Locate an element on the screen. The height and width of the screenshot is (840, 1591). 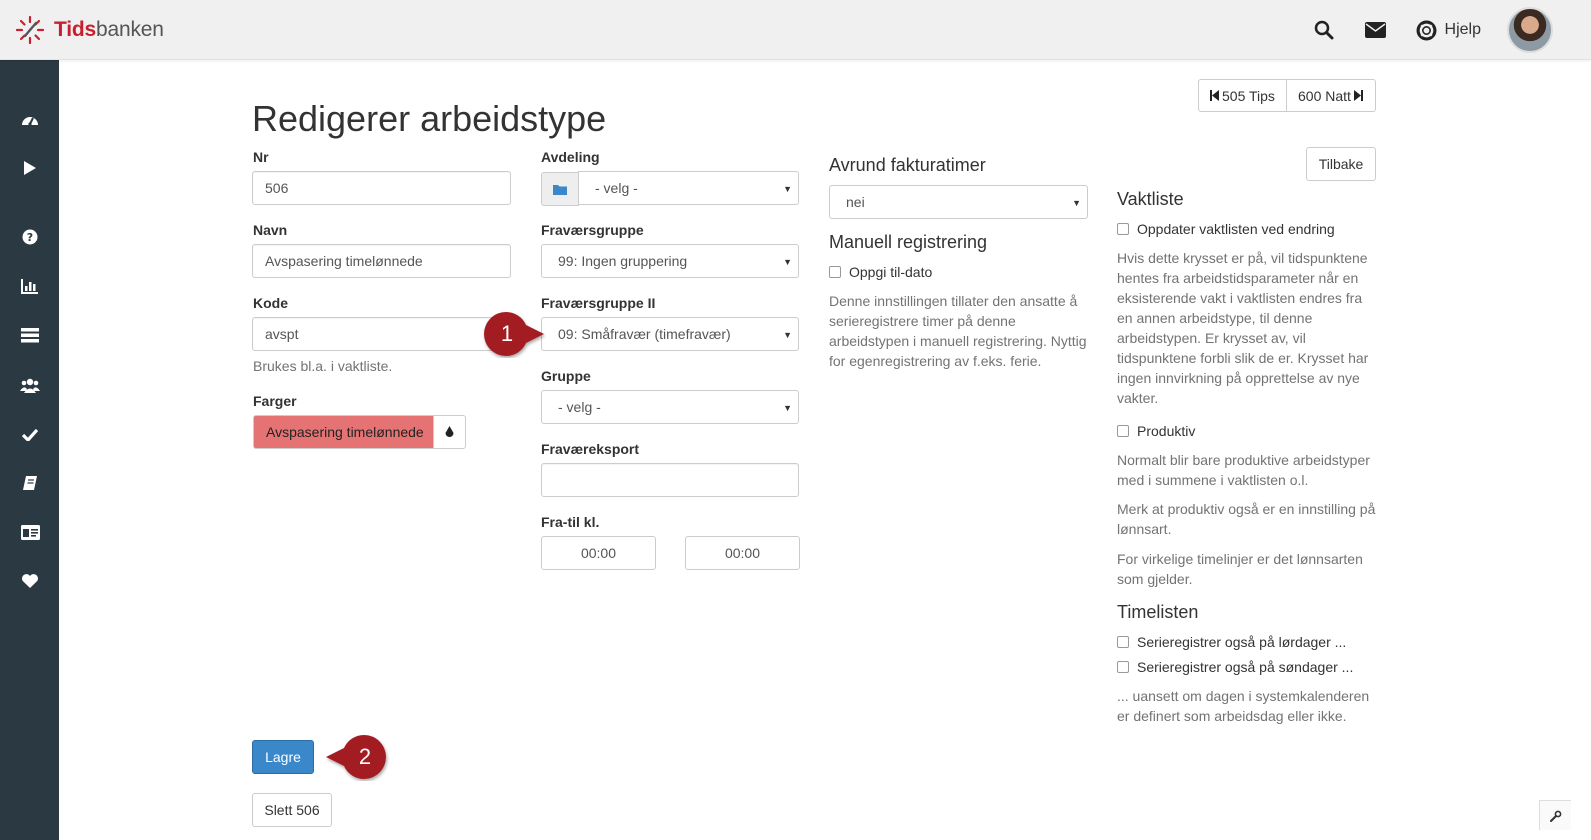
help-line: ... uansett om dagen i systemkalenderen is located at coordinates (1243, 696).